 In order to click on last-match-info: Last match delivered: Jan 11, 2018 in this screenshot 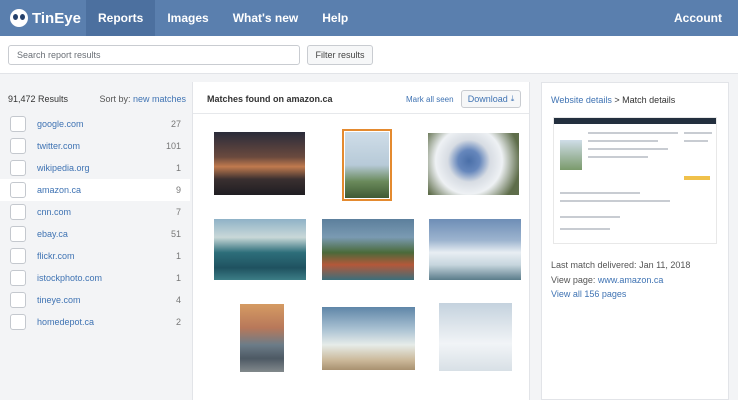, I will do `click(620, 265)`.